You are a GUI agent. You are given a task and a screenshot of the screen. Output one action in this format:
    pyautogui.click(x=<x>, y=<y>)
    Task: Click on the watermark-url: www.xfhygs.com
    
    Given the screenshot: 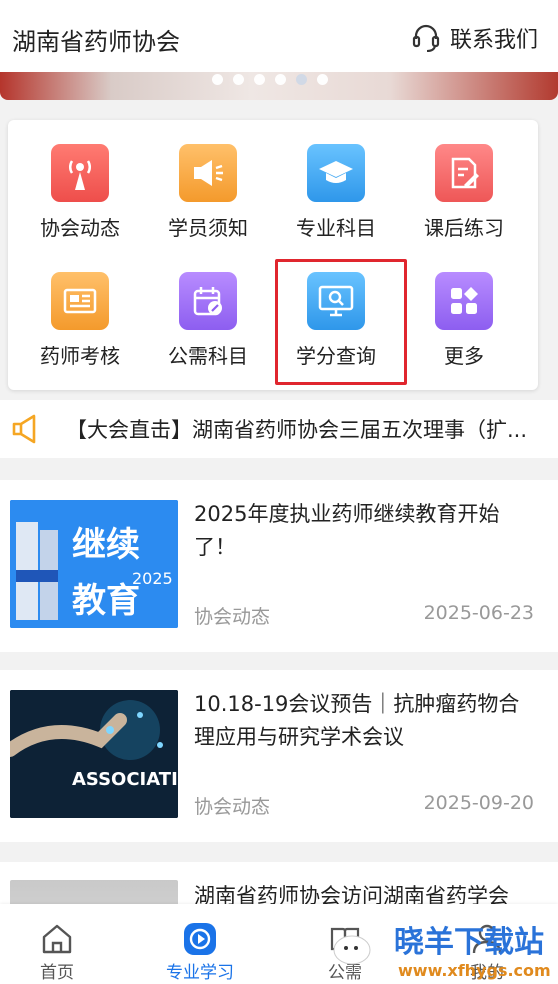 What is the action you would take?
    pyautogui.click(x=474, y=970)
    